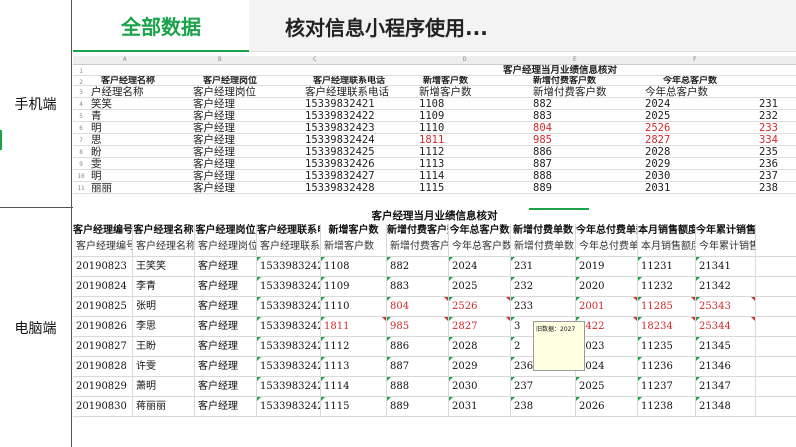 The width and height of the screenshot is (796, 447). What do you see at coordinates (726, 406) in the screenshot?
I see `desktop-cell: 21348` at bounding box center [726, 406].